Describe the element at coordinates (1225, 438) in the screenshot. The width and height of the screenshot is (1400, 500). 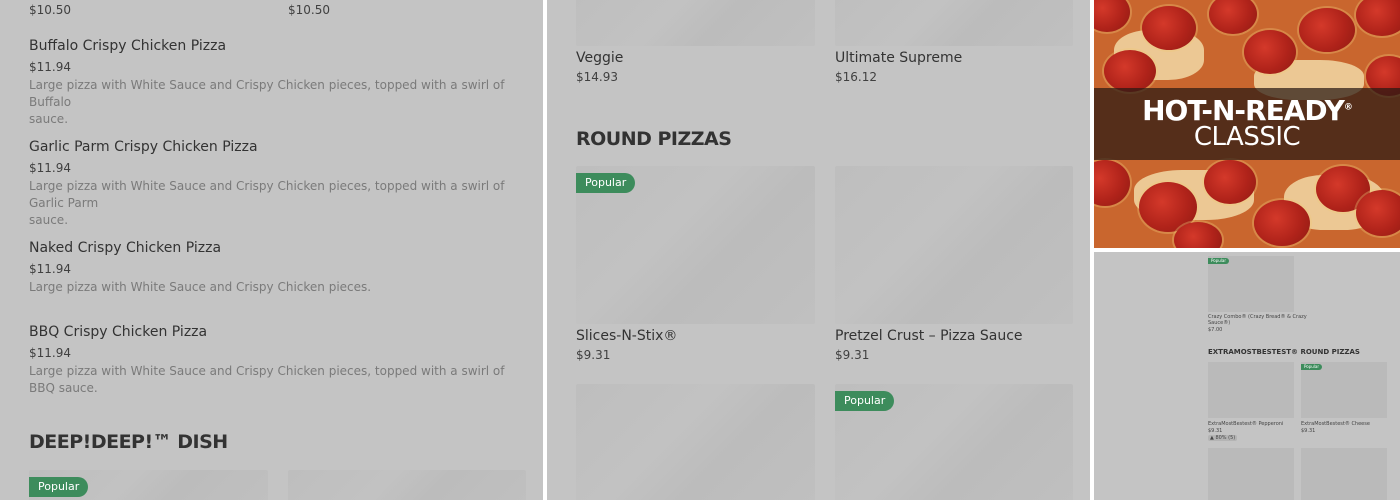
I see `rating-text: 80% (5)` at that location.